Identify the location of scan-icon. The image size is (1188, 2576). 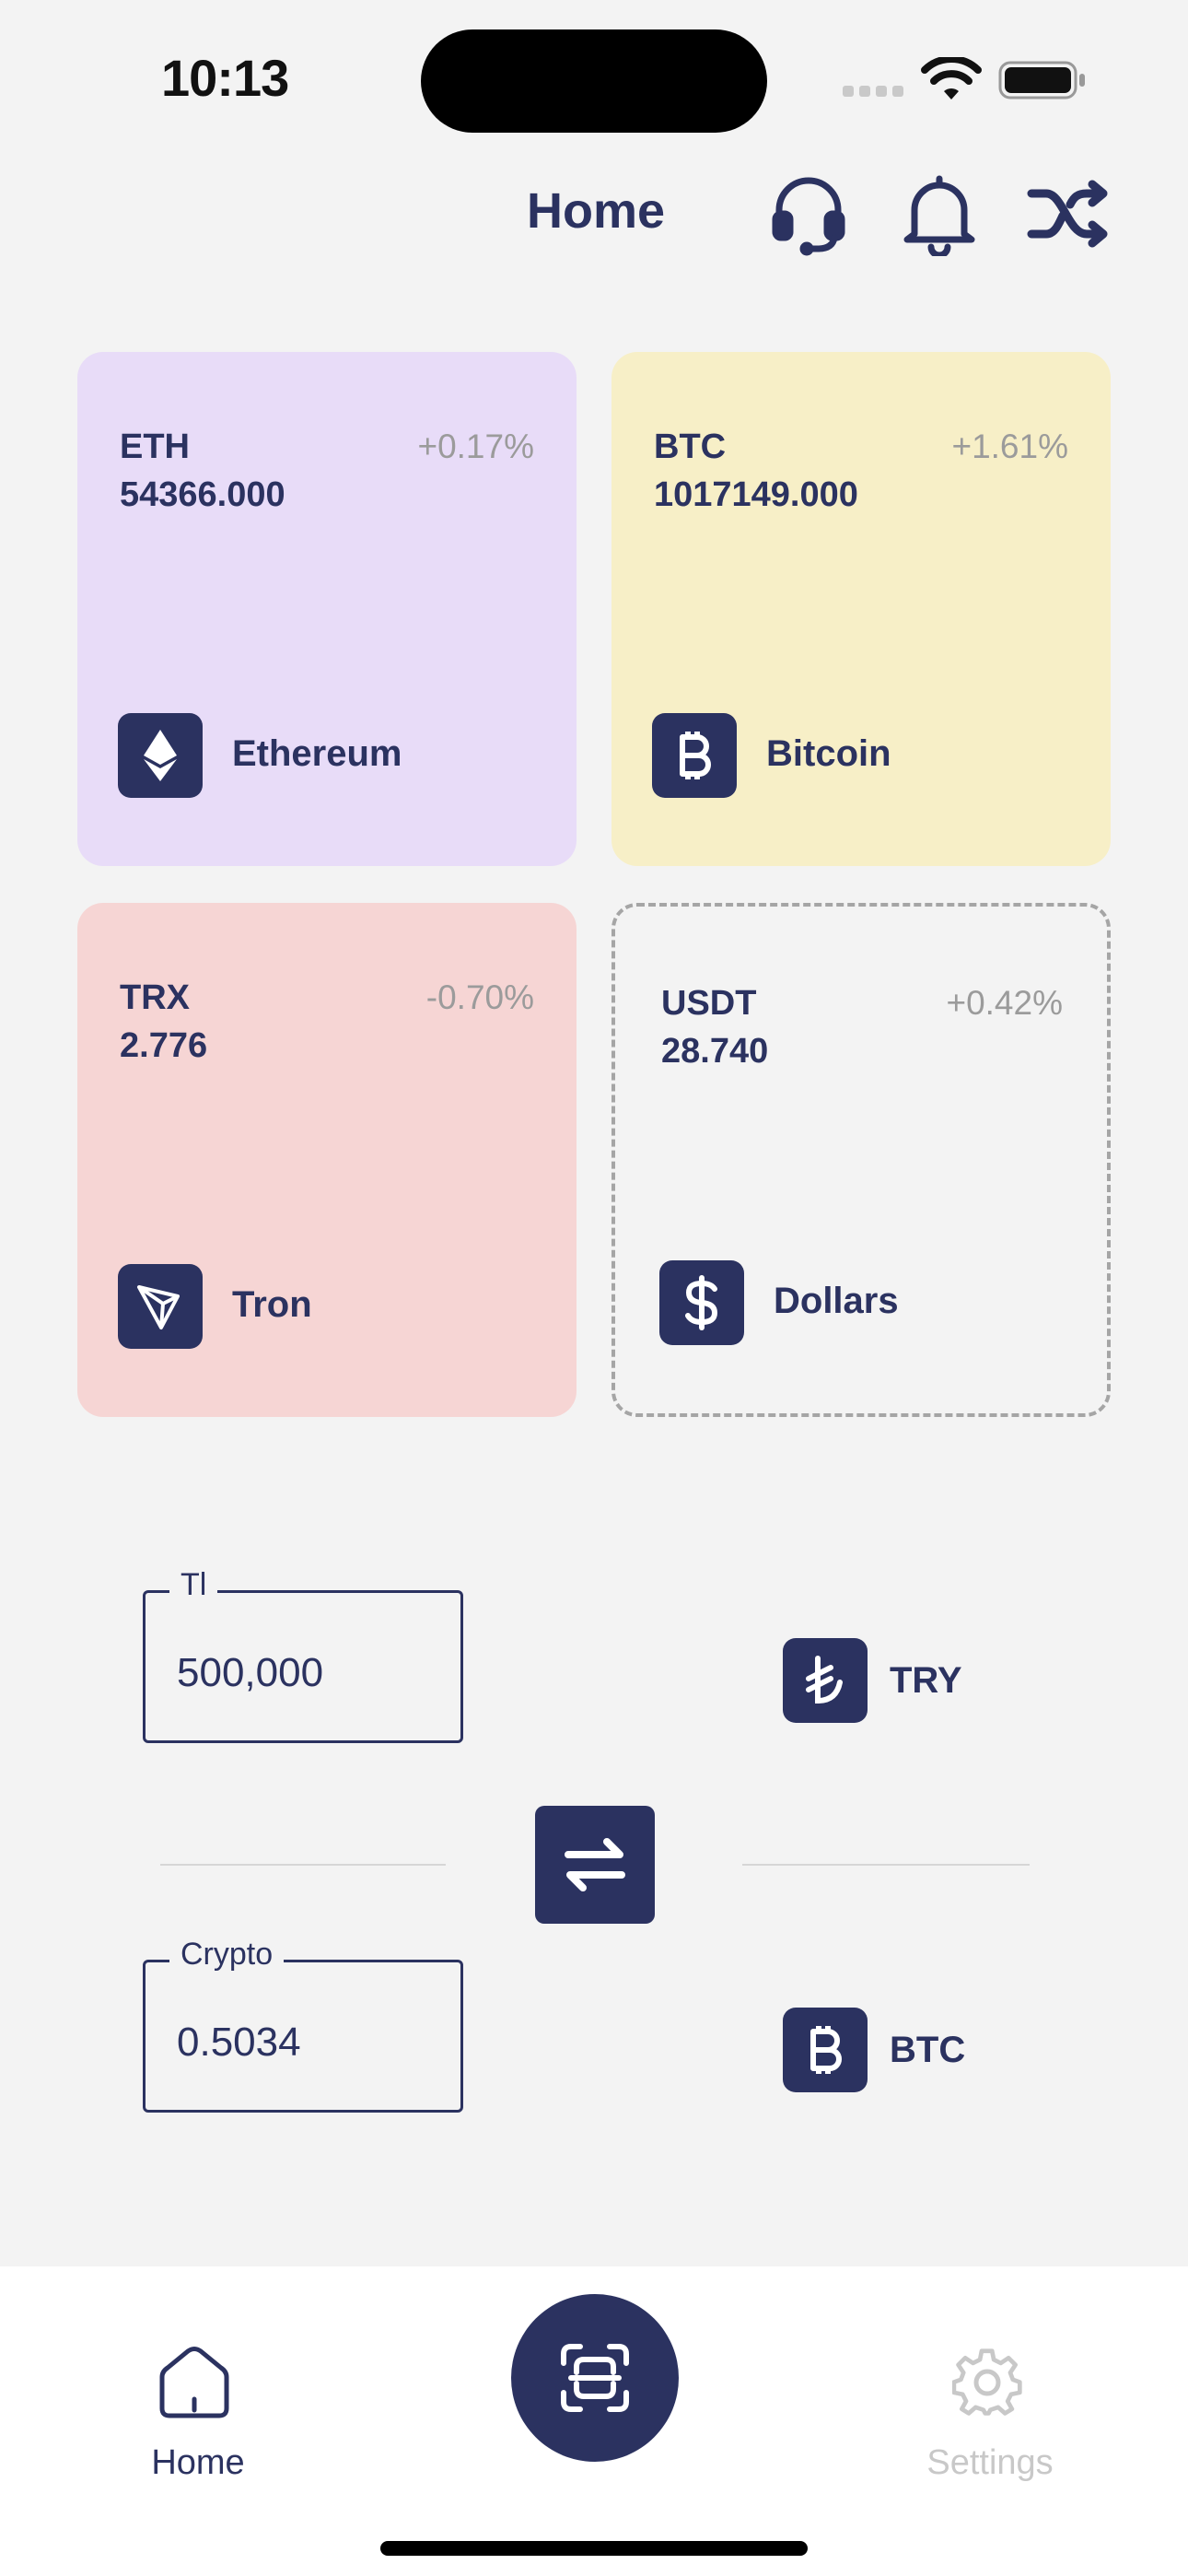
(595, 2378).